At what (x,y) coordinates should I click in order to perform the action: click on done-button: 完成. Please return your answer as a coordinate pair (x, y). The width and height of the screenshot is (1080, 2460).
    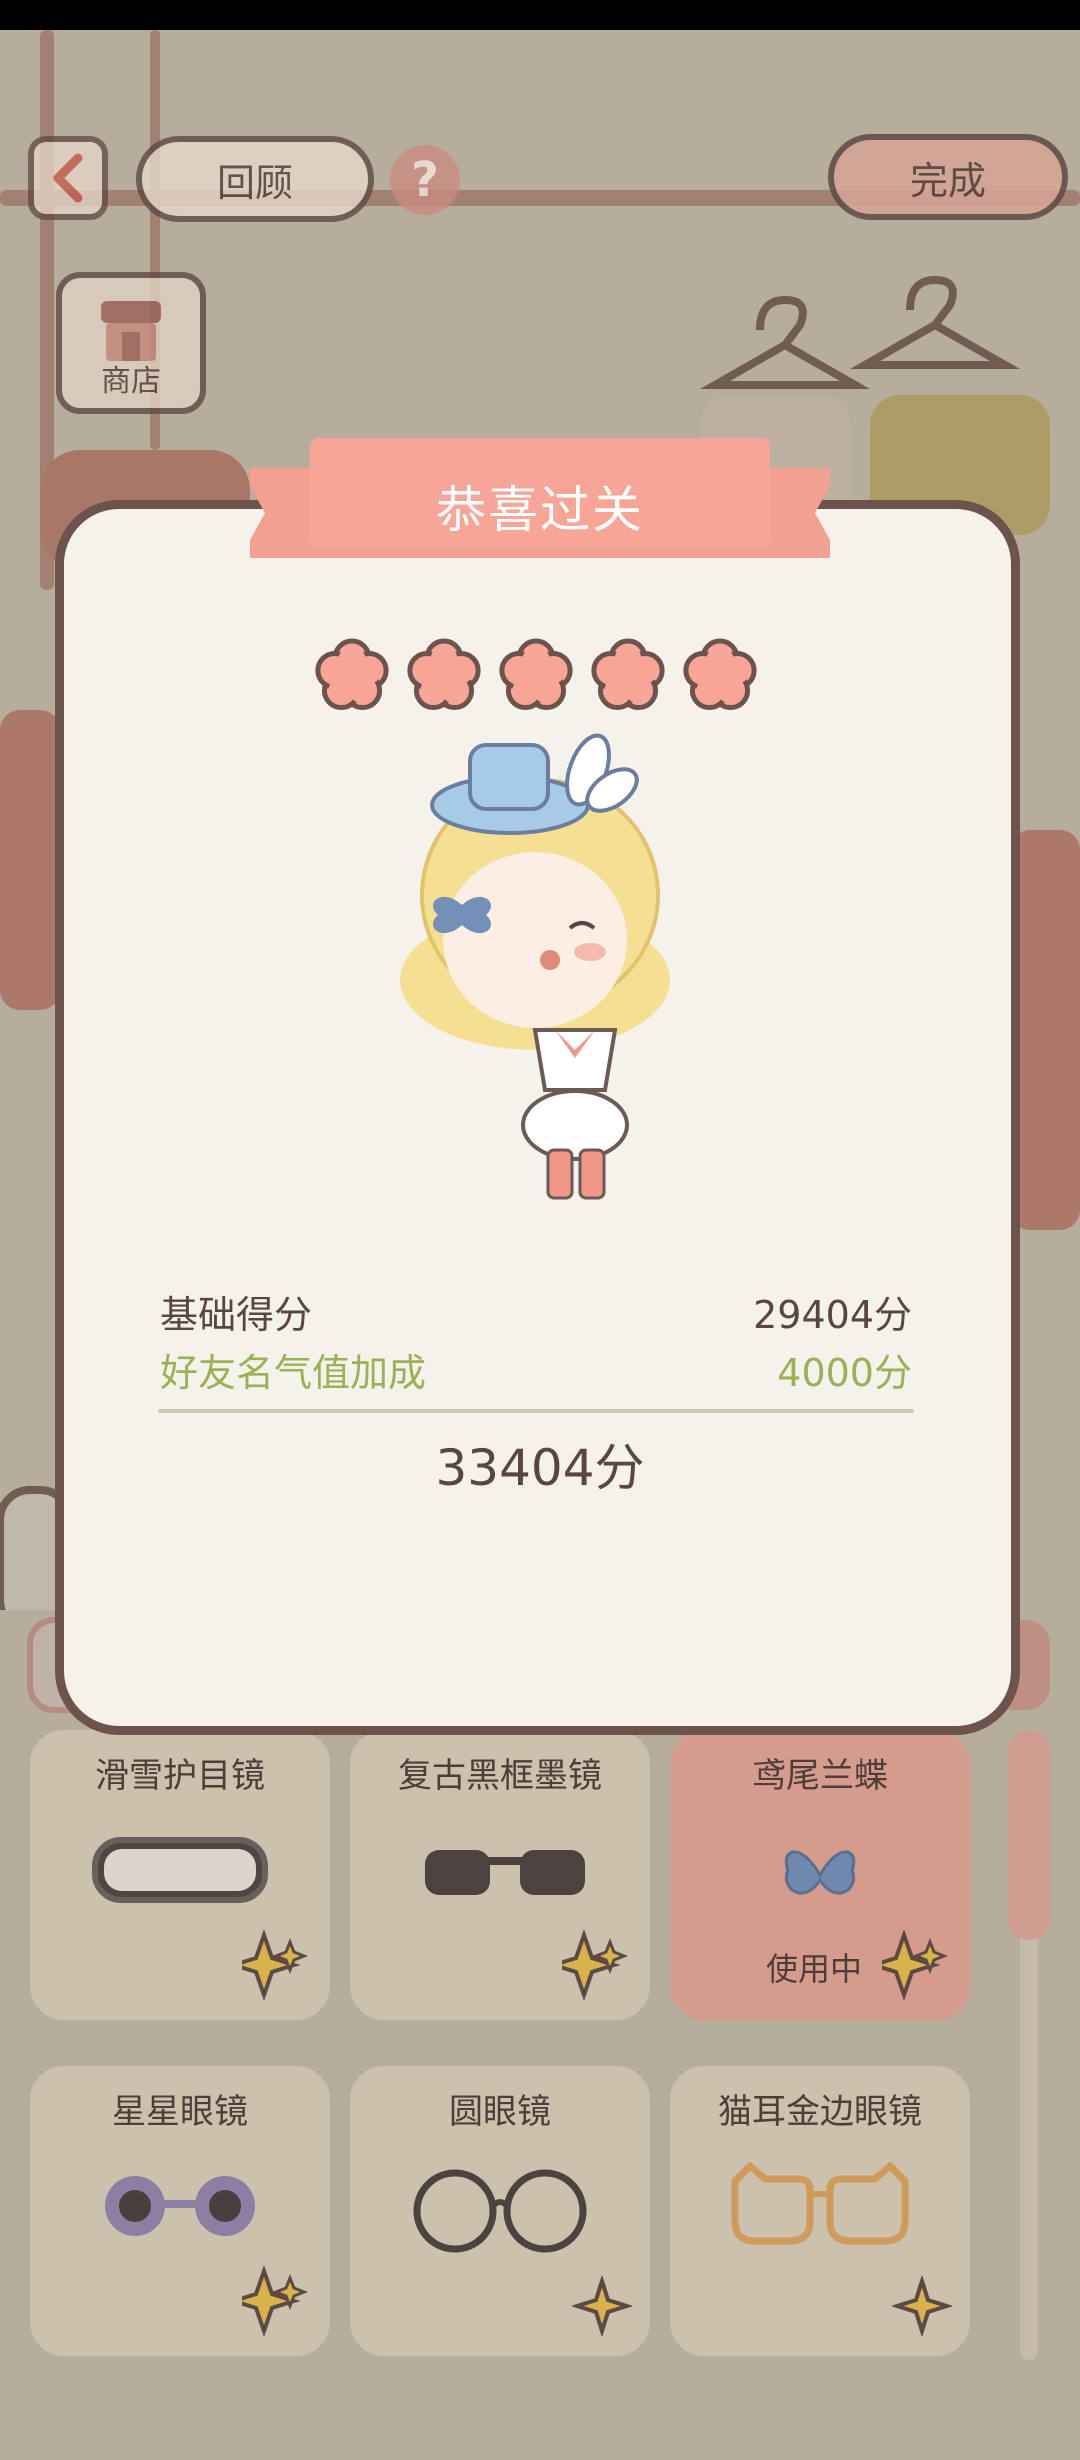
    Looking at the image, I should click on (948, 177).